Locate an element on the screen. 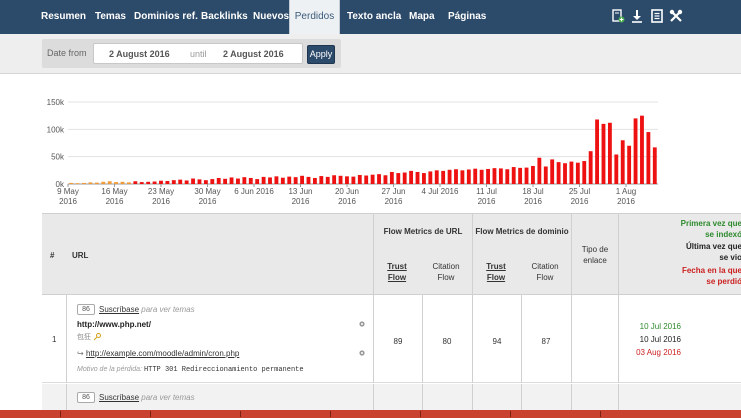 The height and width of the screenshot is (418, 741). date-from-label: Date from is located at coordinates (67, 53).